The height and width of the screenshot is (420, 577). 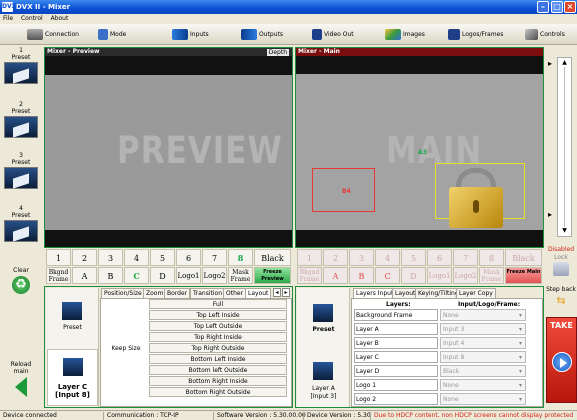 What do you see at coordinates (72, 377) in the screenshot?
I see `preview-layer-box: Layer C [Input 8]` at bounding box center [72, 377].